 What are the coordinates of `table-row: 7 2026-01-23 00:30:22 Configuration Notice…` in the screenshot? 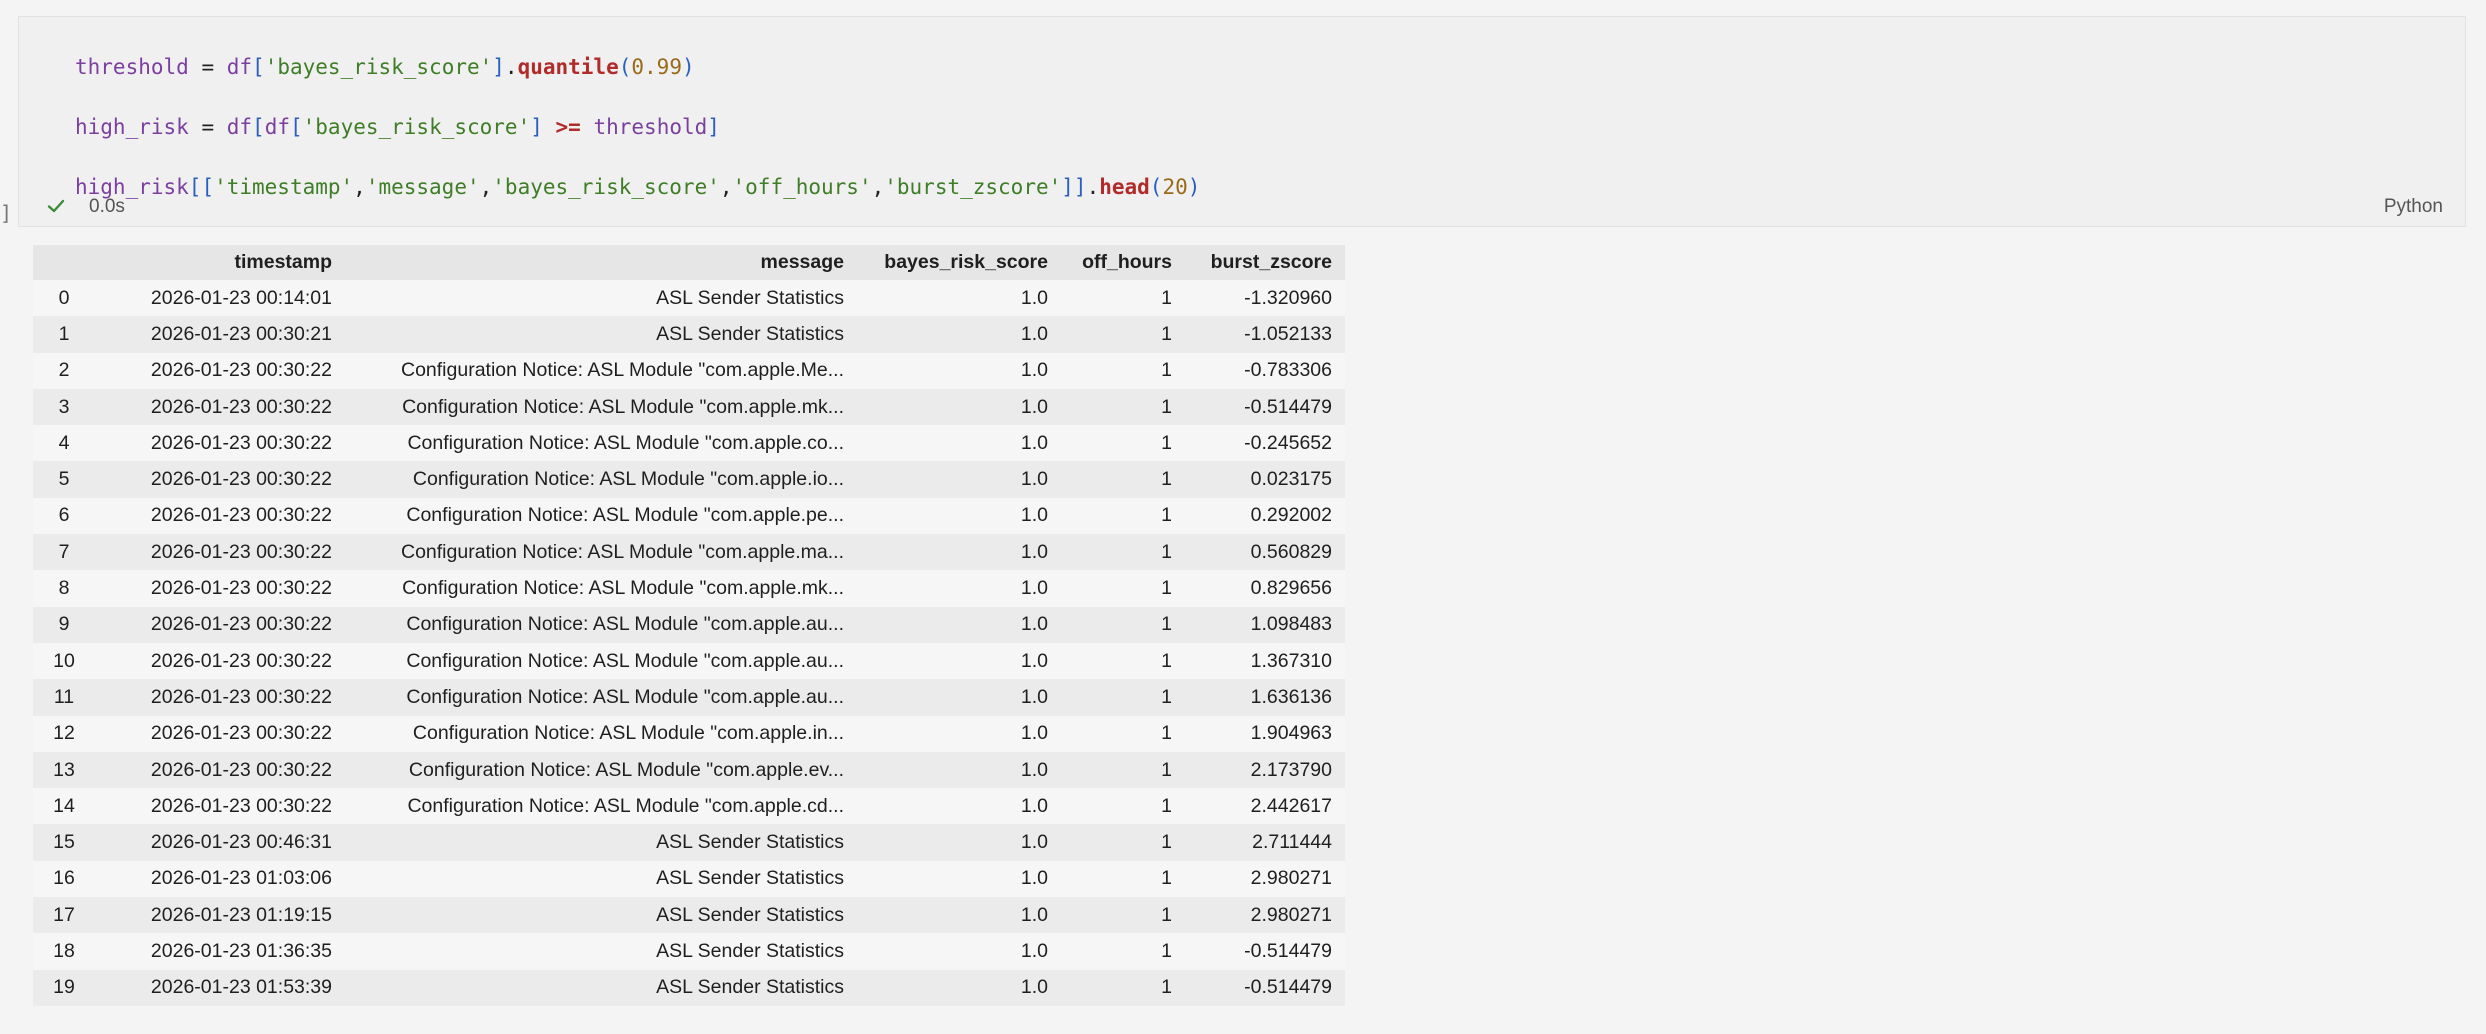 It's located at (689, 552).